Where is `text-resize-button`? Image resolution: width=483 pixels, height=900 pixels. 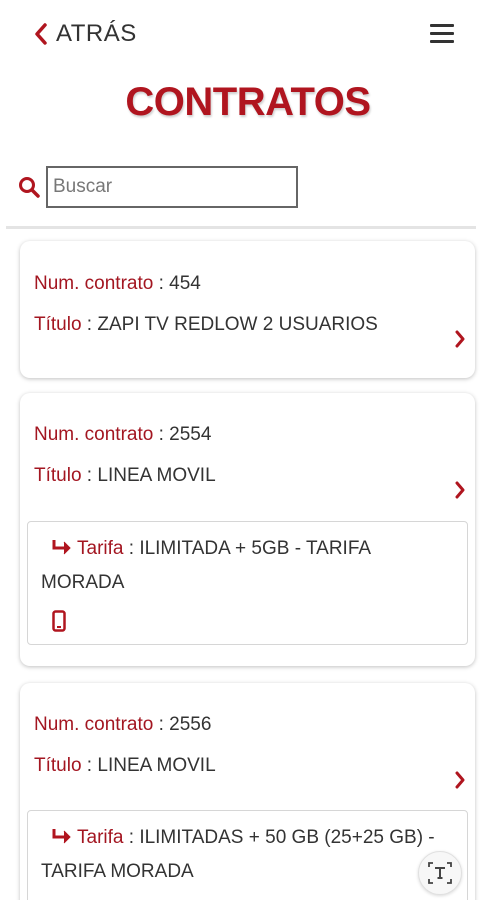 text-resize-button is located at coordinates (440, 873).